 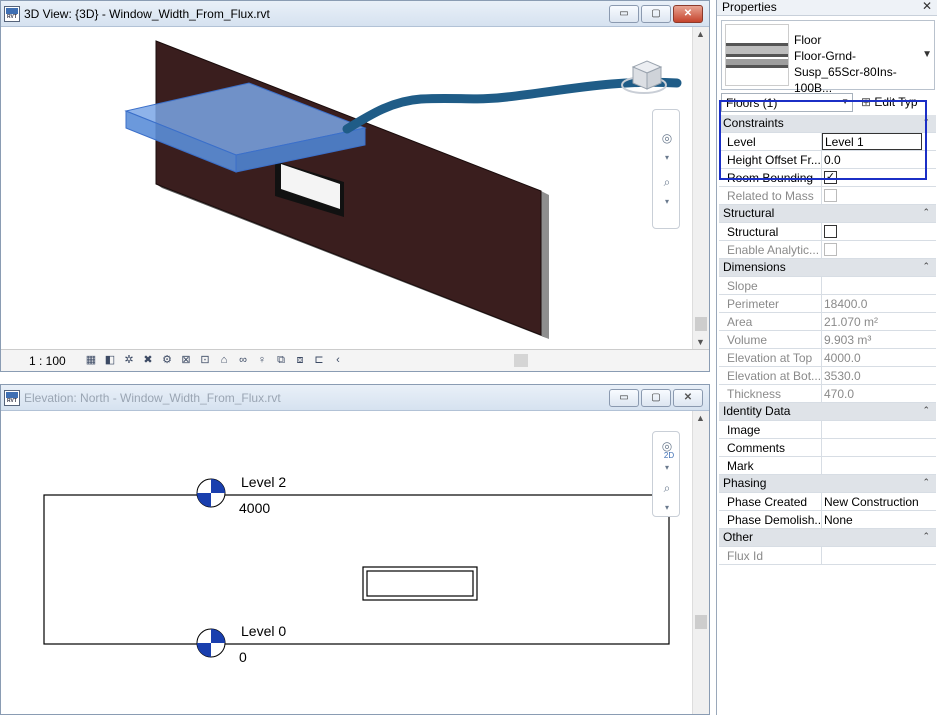 What do you see at coordinates (319, 360) in the screenshot?
I see `highlight-displacement-icon: ⊏` at bounding box center [319, 360].